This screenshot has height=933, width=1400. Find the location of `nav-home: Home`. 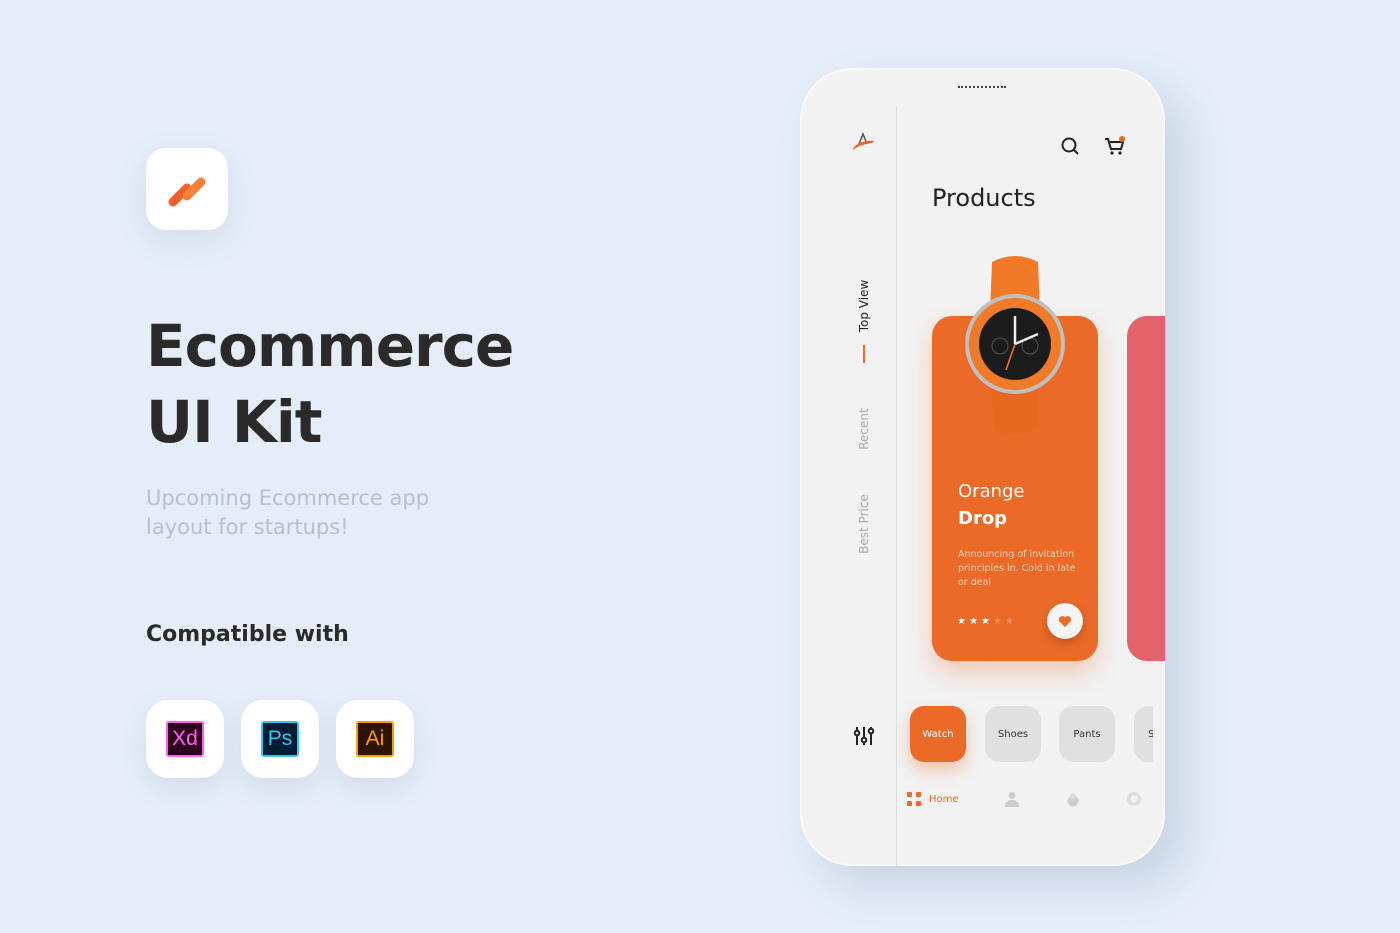

nav-home: Home is located at coordinates (933, 799).